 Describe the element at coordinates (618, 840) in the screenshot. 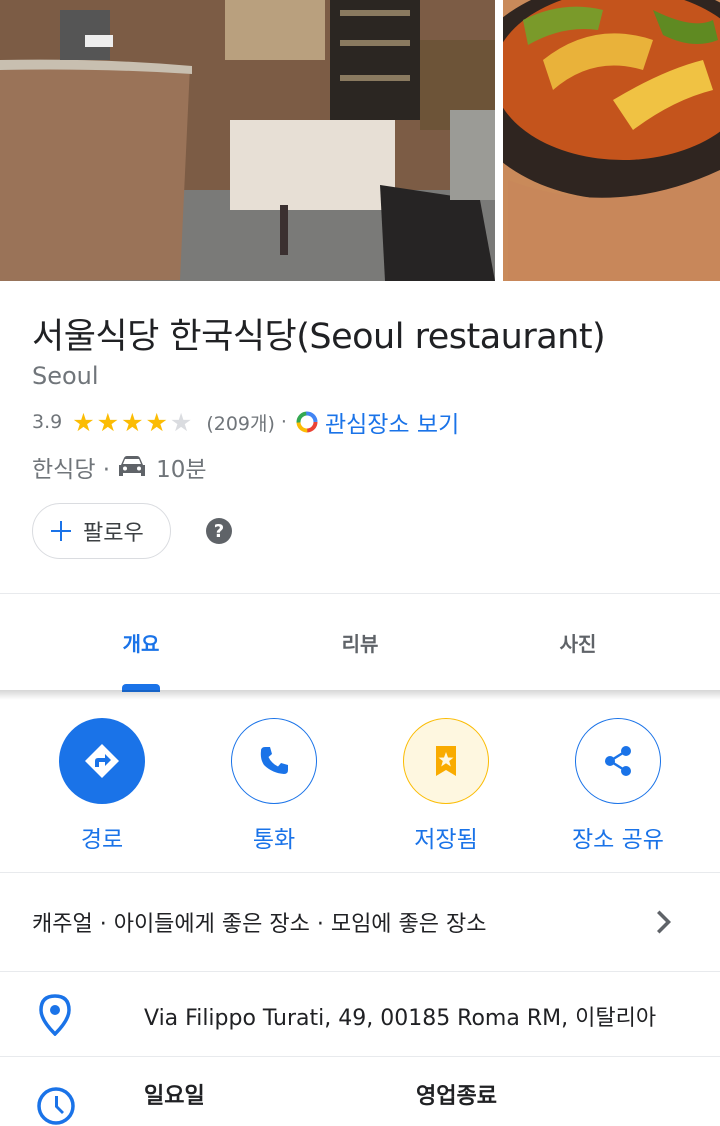

I see `share-label: 장소 공유` at that location.